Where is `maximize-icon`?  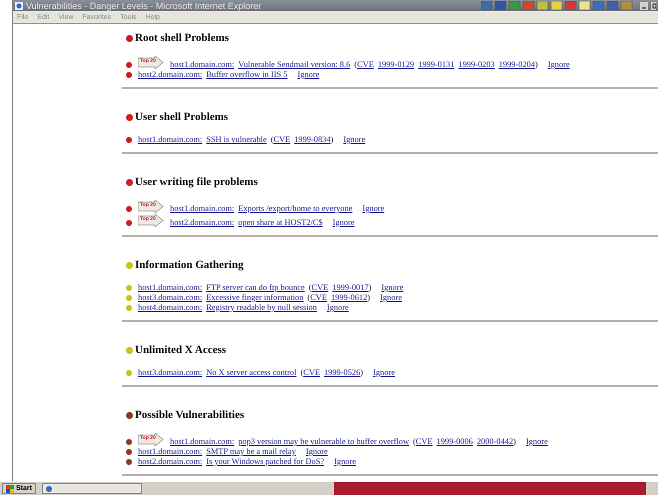
maximize-icon is located at coordinates (653, 6).